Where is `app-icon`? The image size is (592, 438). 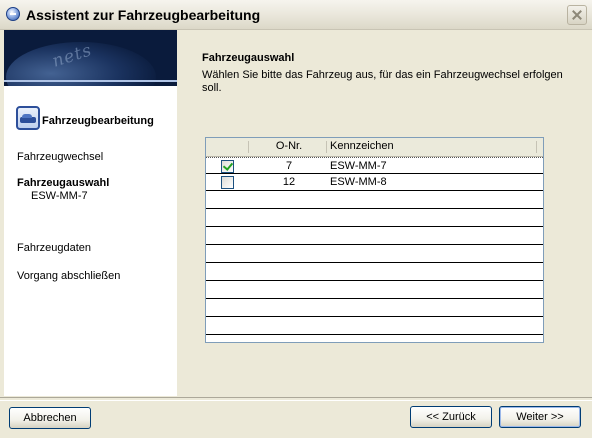 app-icon is located at coordinates (13, 14).